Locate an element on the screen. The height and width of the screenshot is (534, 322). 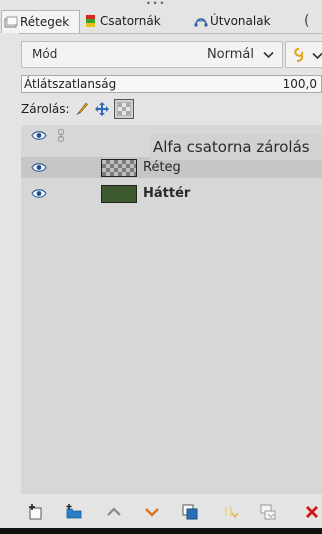
tab-paths: Útvonalak is located at coordinates (242, 21).